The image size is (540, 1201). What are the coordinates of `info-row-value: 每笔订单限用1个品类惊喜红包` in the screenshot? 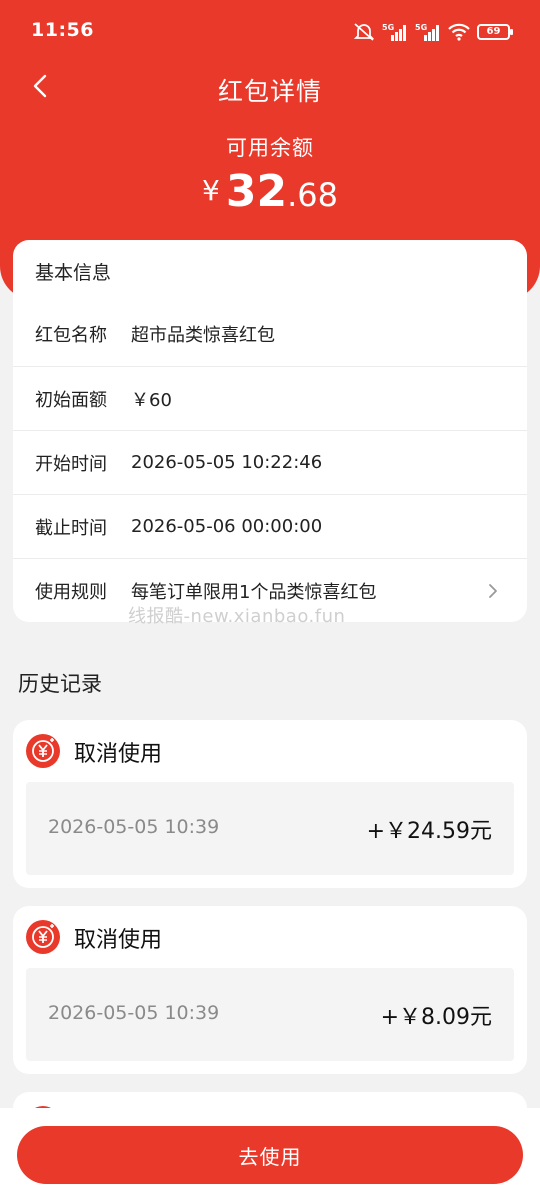 It's located at (254, 592).